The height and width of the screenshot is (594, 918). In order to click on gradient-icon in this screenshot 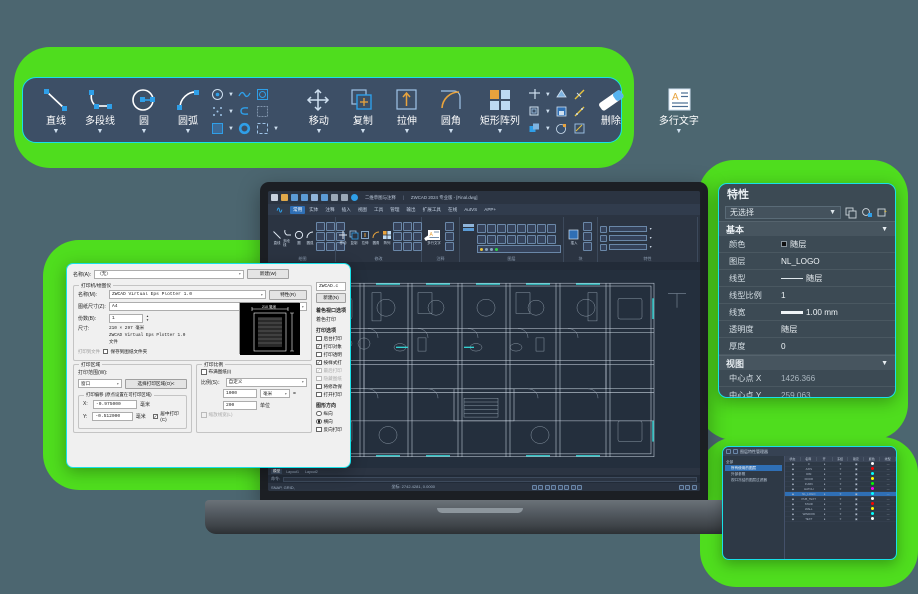, I will do `click(407, 246)`.